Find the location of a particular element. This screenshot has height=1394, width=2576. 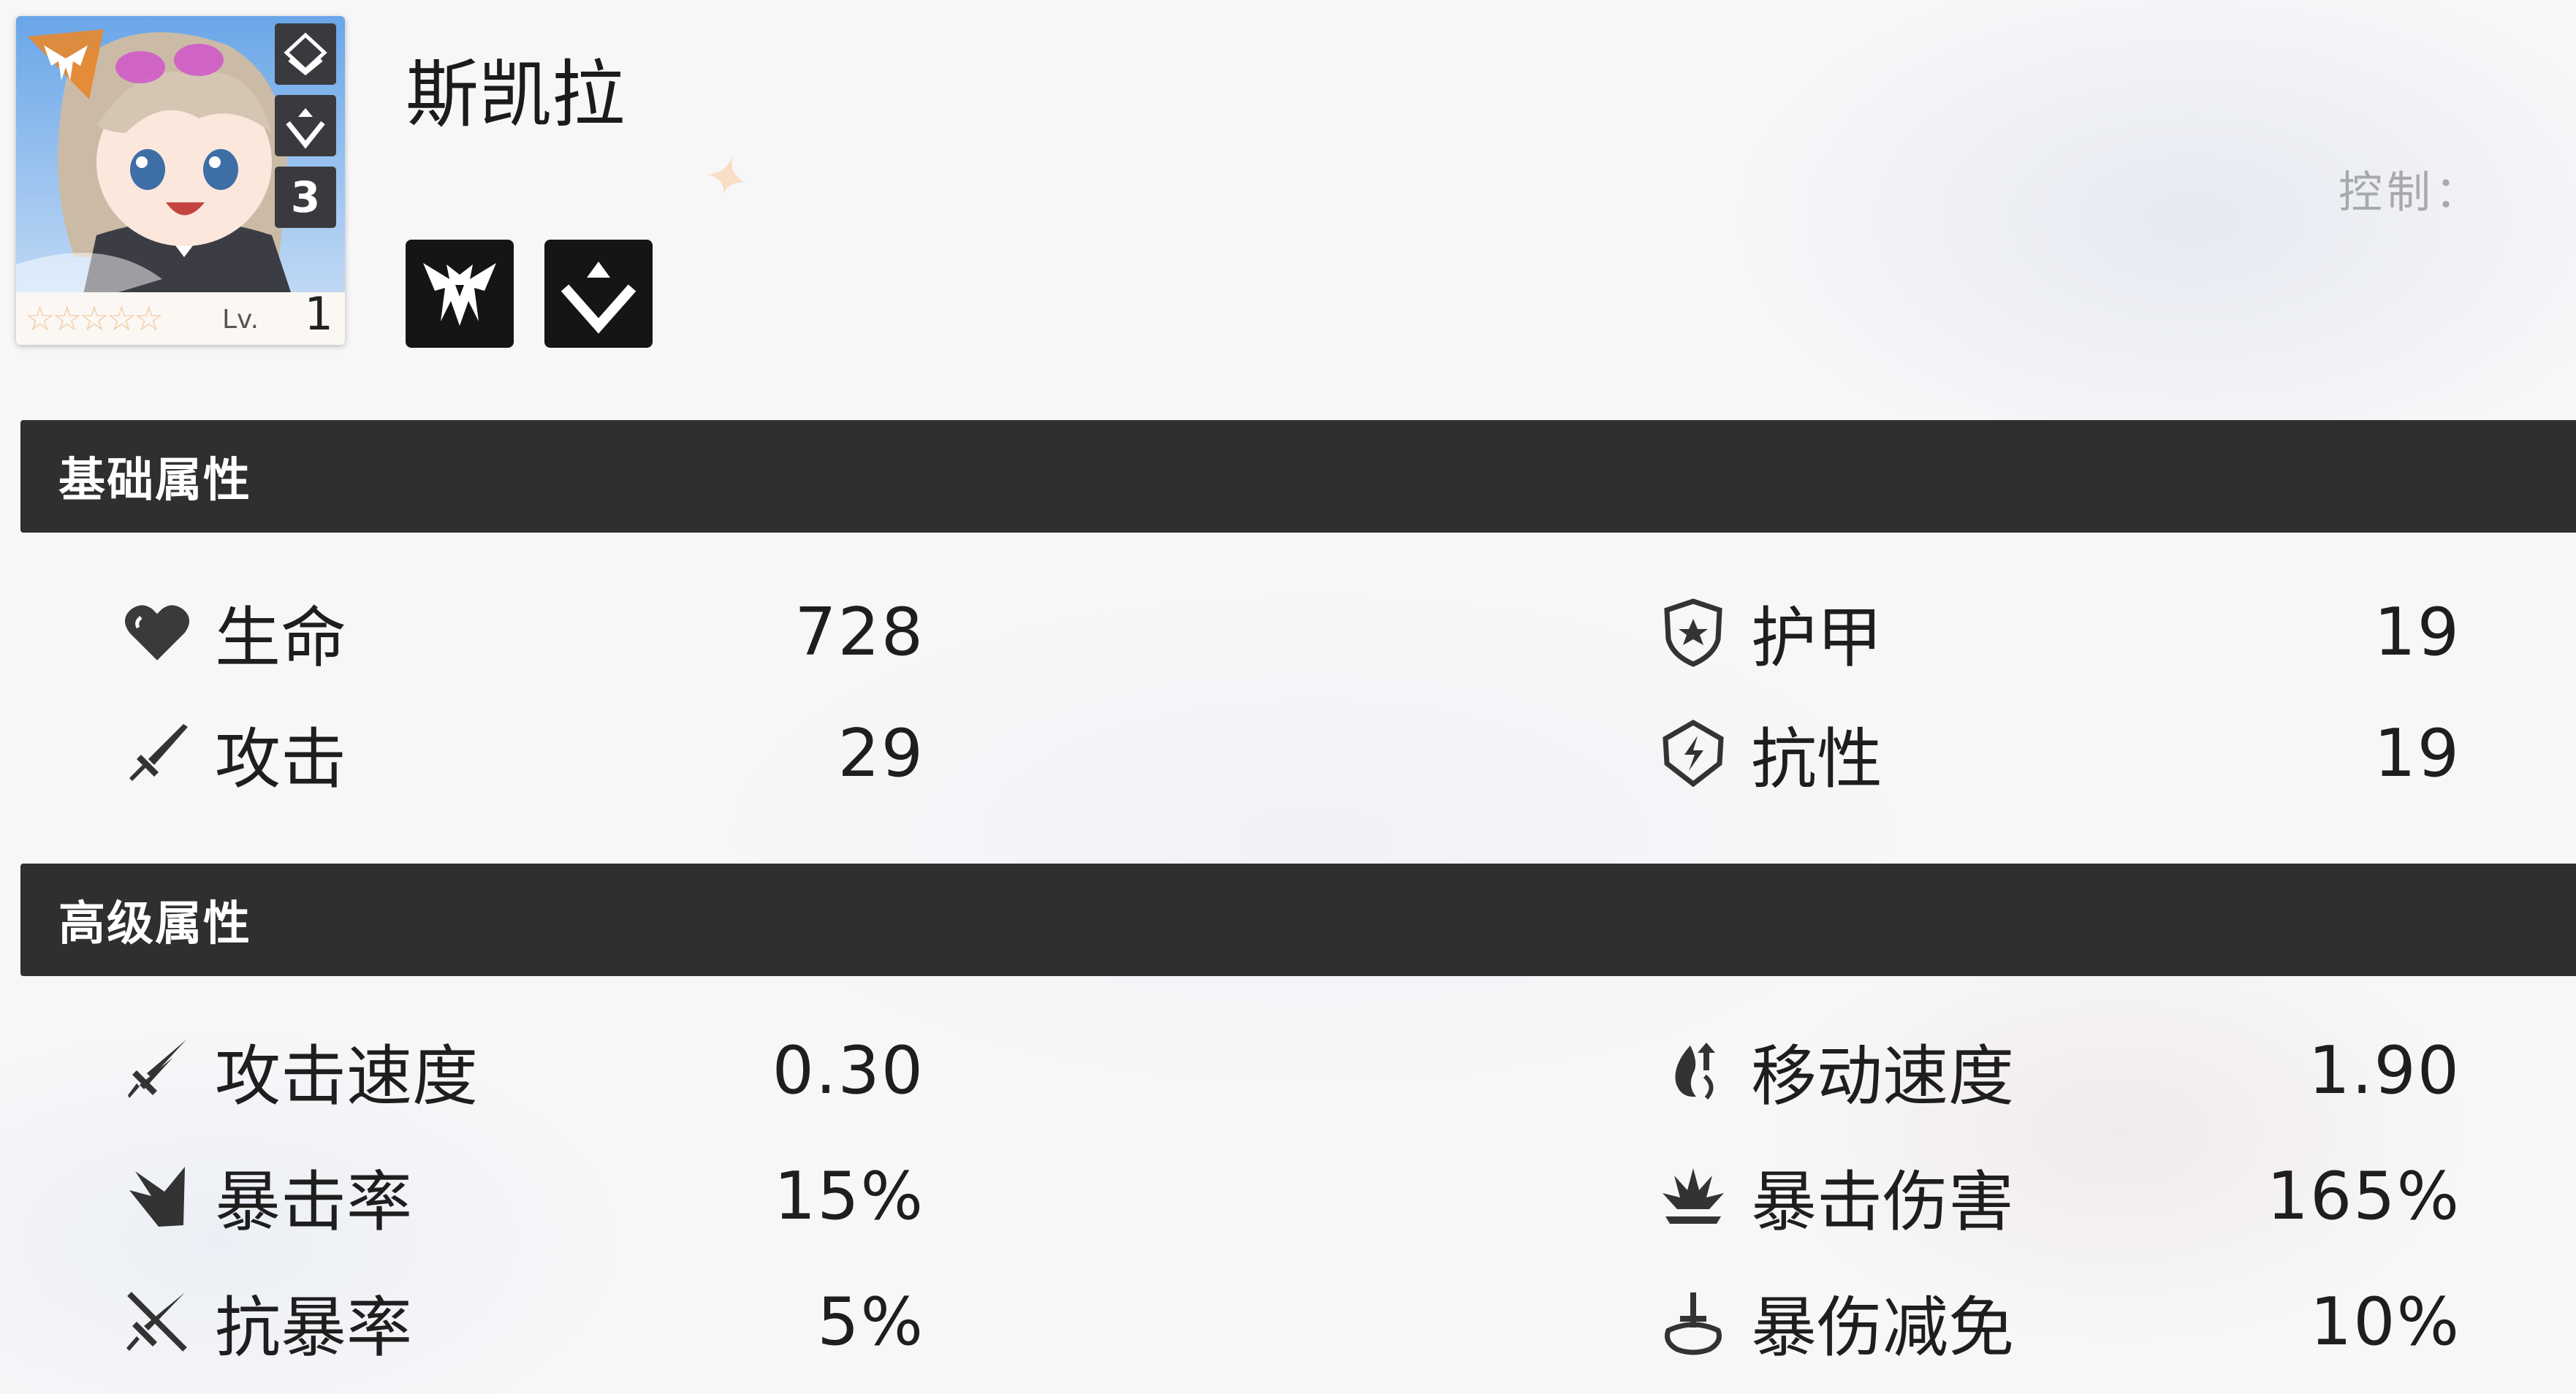

stat-crit-damage-reduction: 暴伤减免 10% is located at coordinates (2057, 1321).